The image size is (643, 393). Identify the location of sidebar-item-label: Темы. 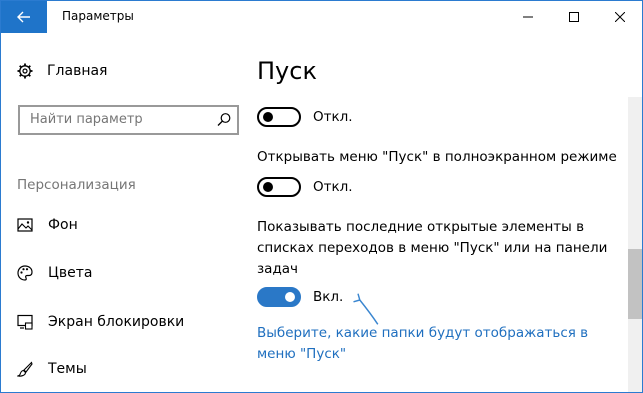
(67, 369).